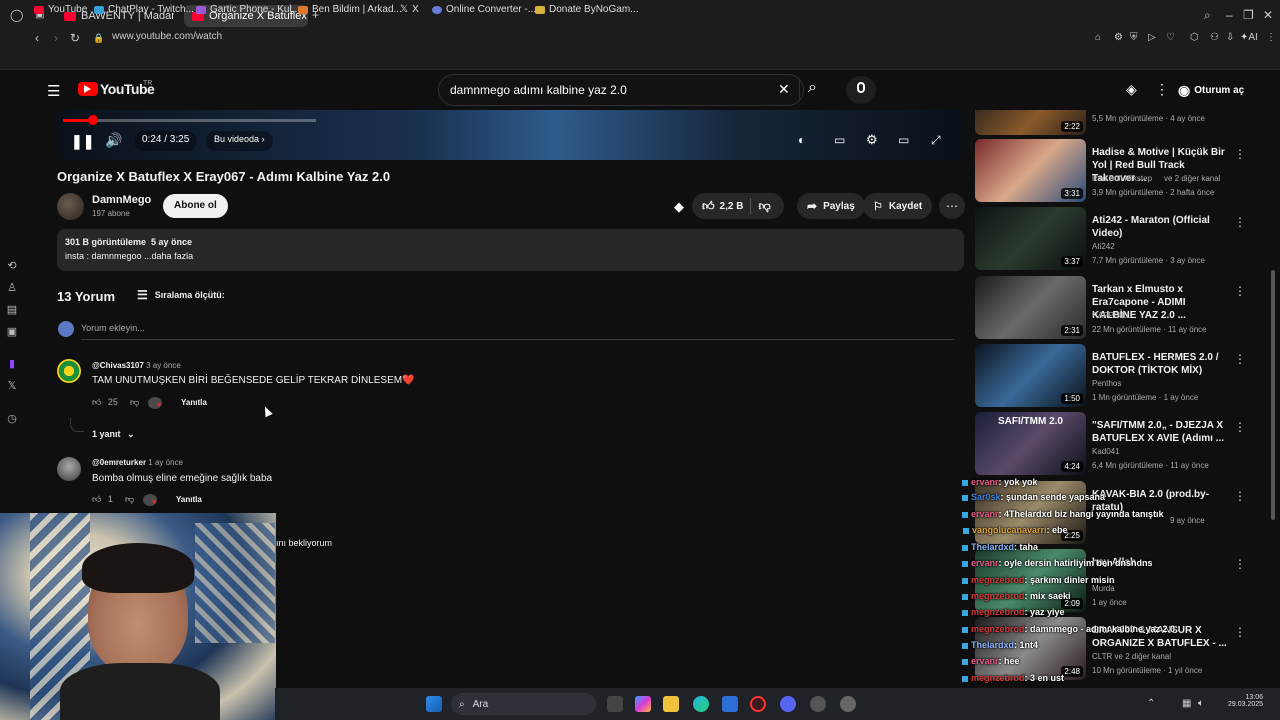 This screenshot has width=1280, height=720. Describe the element at coordinates (69, 371) in the screenshot. I see `commenter-avatar` at that location.